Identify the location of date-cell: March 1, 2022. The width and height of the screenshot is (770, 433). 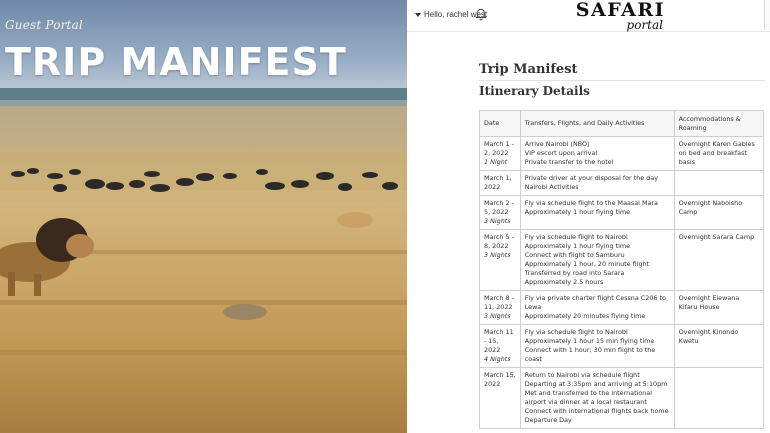
(500, 183).